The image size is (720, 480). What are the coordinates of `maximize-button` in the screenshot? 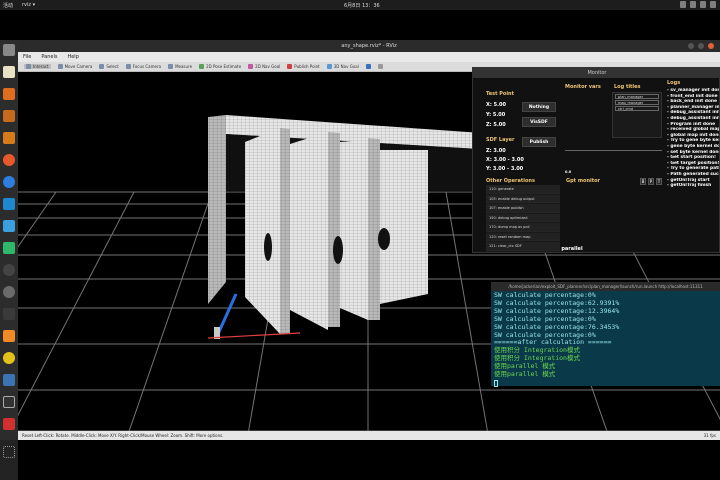 It's located at (701, 46).